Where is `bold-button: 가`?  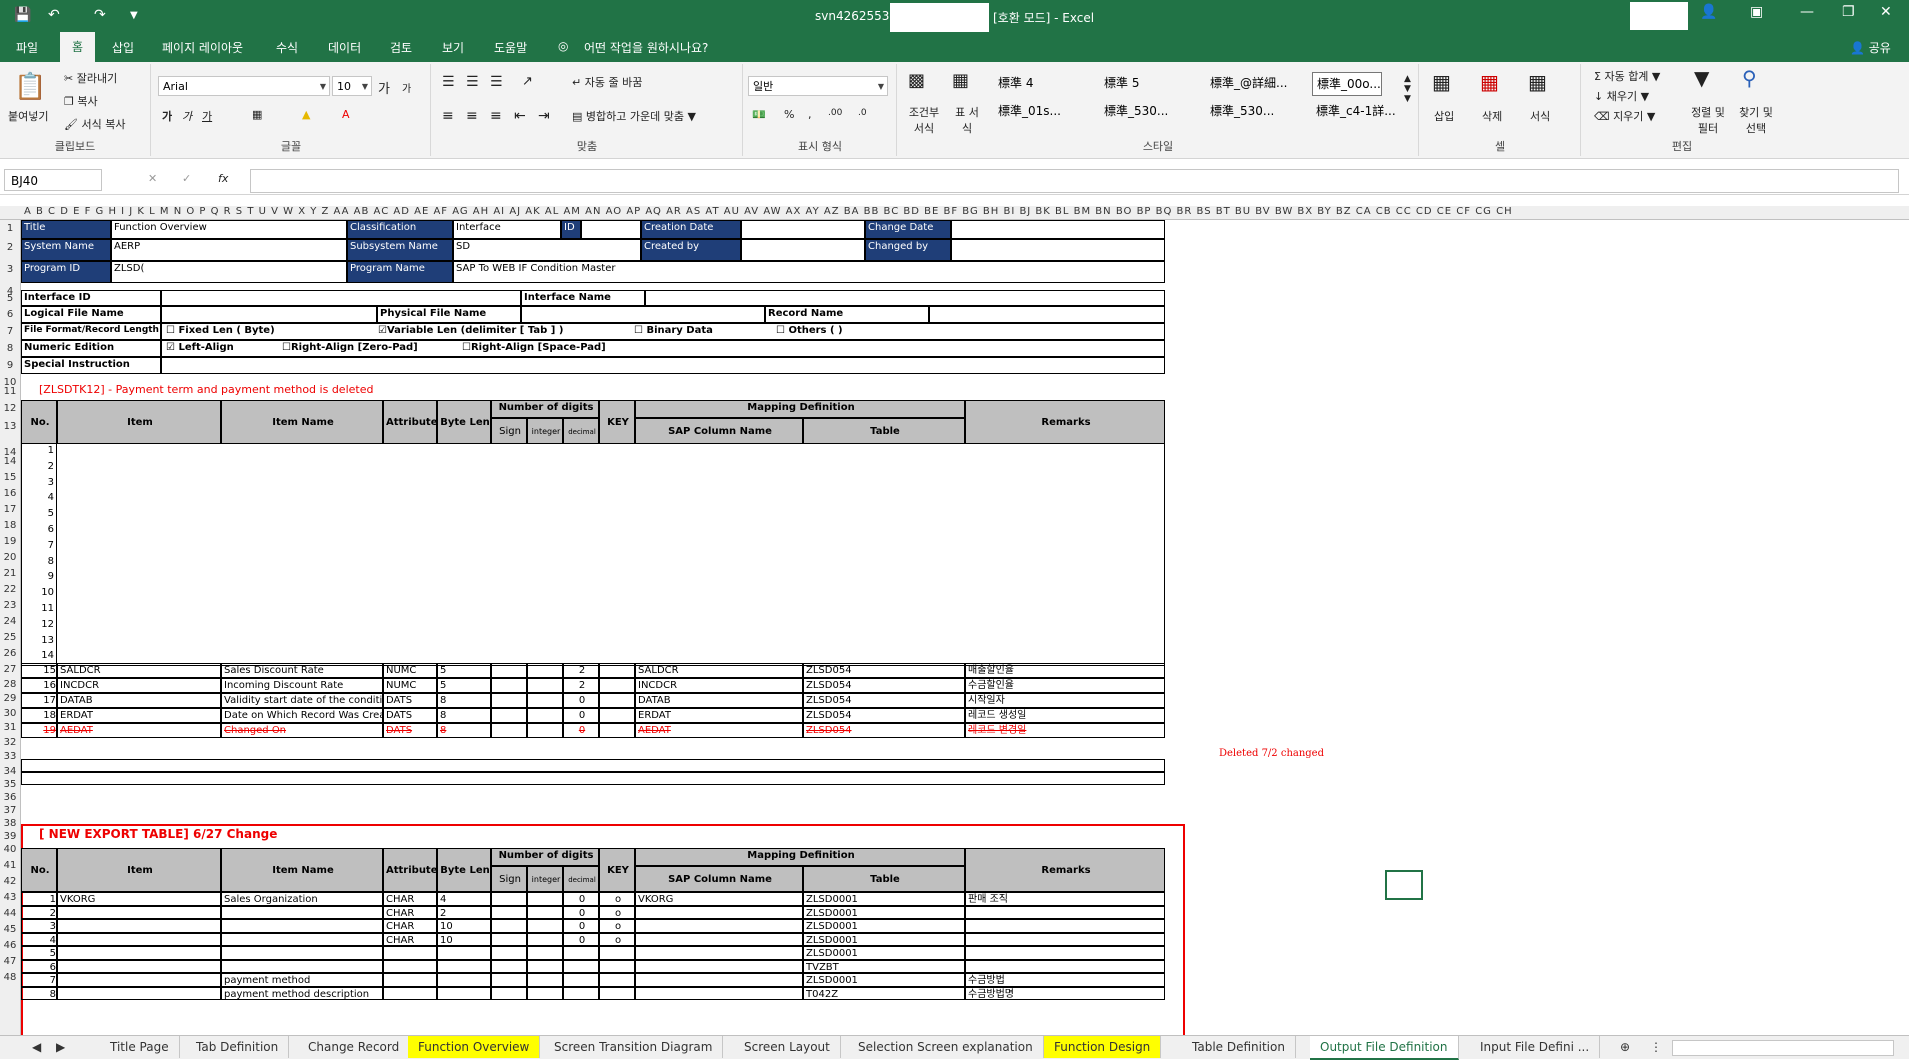
bold-button: 가 is located at coordinates (167, 116).